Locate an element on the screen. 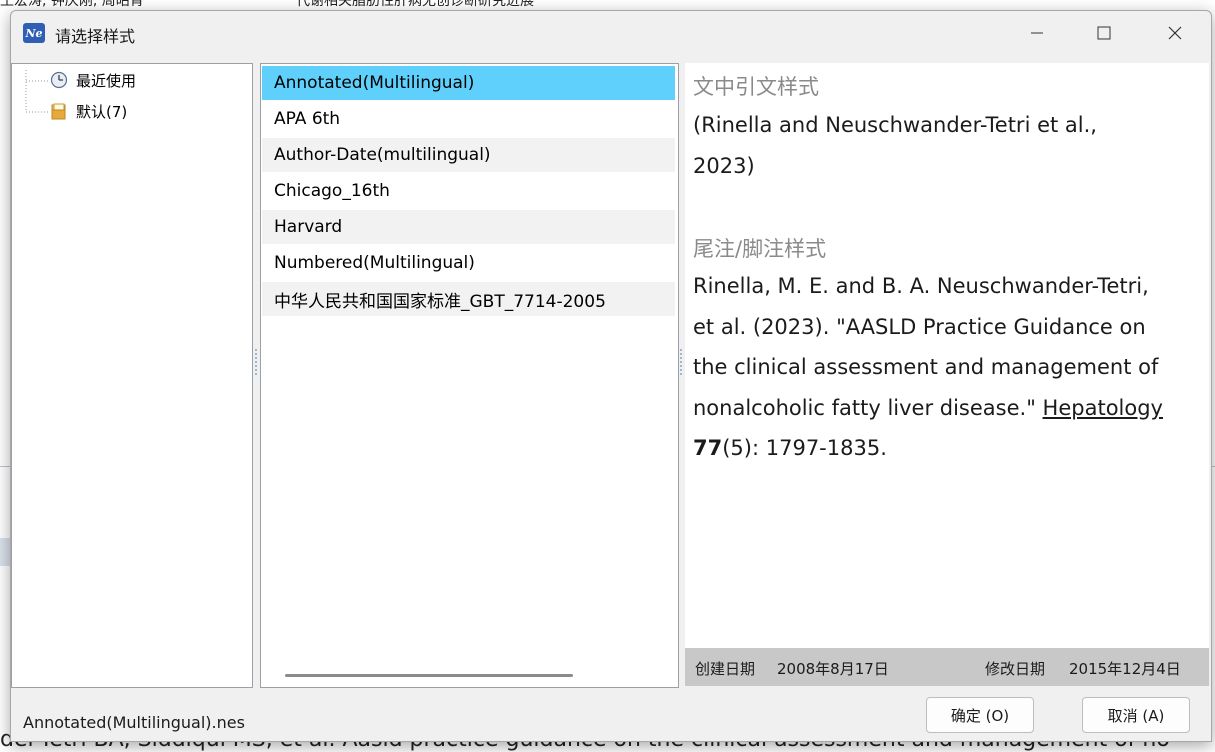 The height and width of the screenshot is (752, 1215). reference-line: 77(5): 1797-1835. is located at coordinates (948, 448).